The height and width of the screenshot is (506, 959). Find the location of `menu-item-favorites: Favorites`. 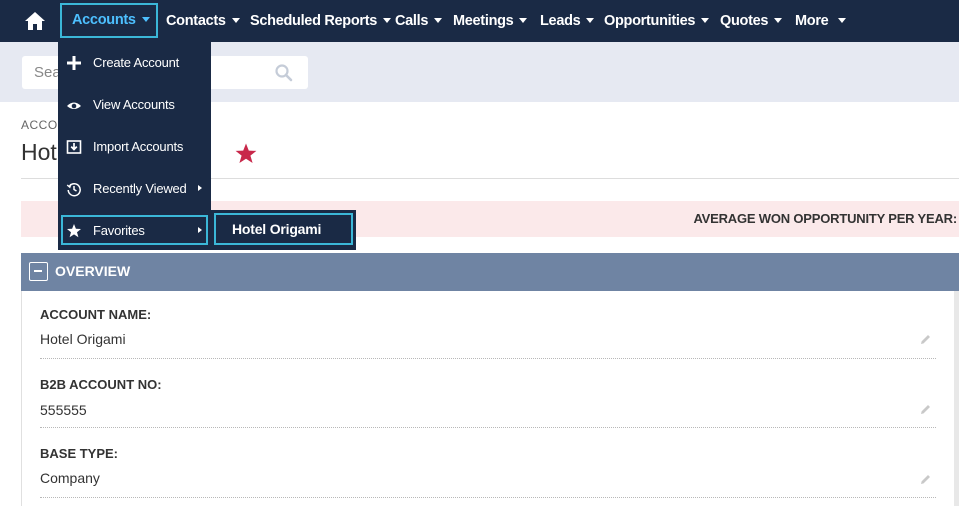

menu-item-favorites: Favorites is located at coordinates (135, 231).